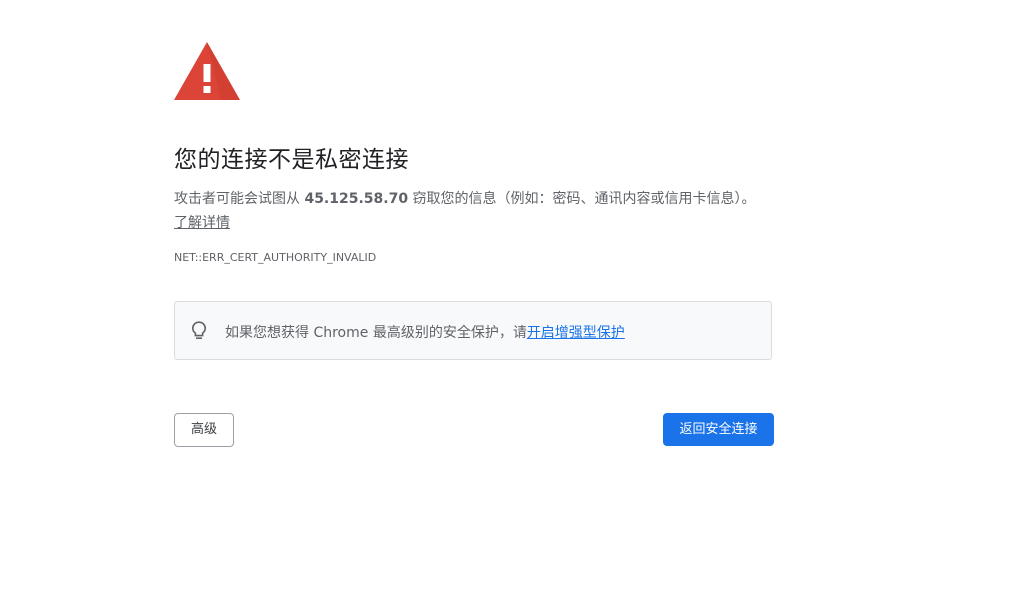 The image size is (1026, 596). I want to click on protection-text: 如果您想获得 Chrome 最高级别的安全保护，请, so click(376, 333).